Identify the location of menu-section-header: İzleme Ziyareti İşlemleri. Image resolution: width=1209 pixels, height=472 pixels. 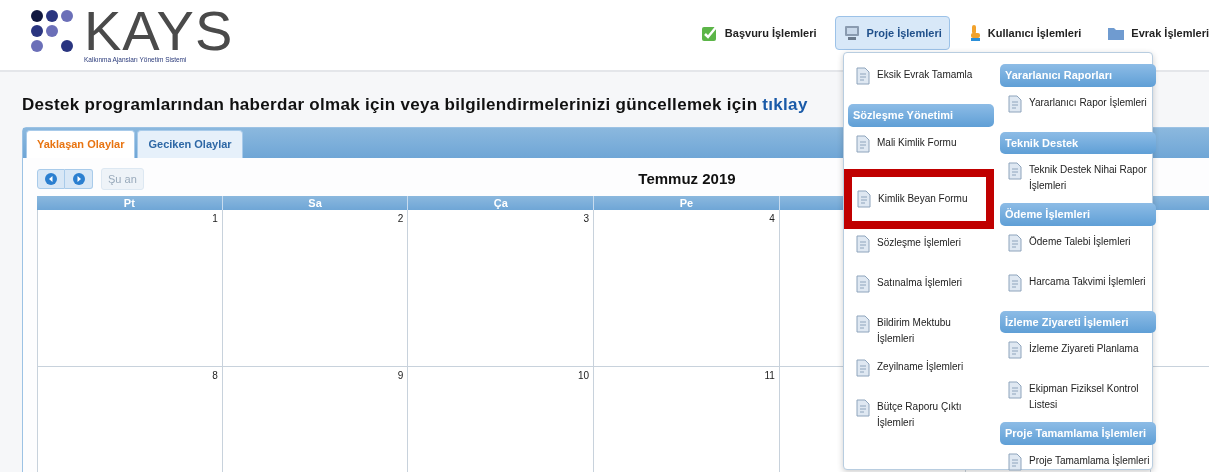
(1078, 321).